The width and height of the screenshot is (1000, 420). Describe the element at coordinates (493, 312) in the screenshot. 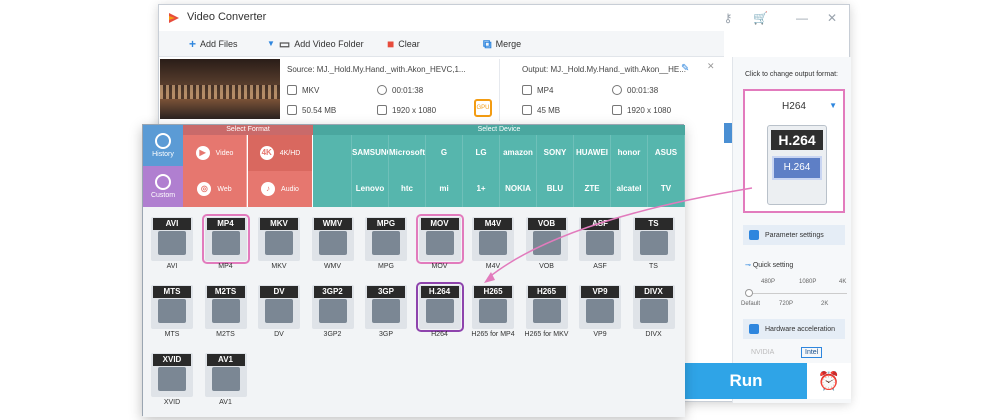

I see `format-tile: H265 H265 for MP4` at that location.